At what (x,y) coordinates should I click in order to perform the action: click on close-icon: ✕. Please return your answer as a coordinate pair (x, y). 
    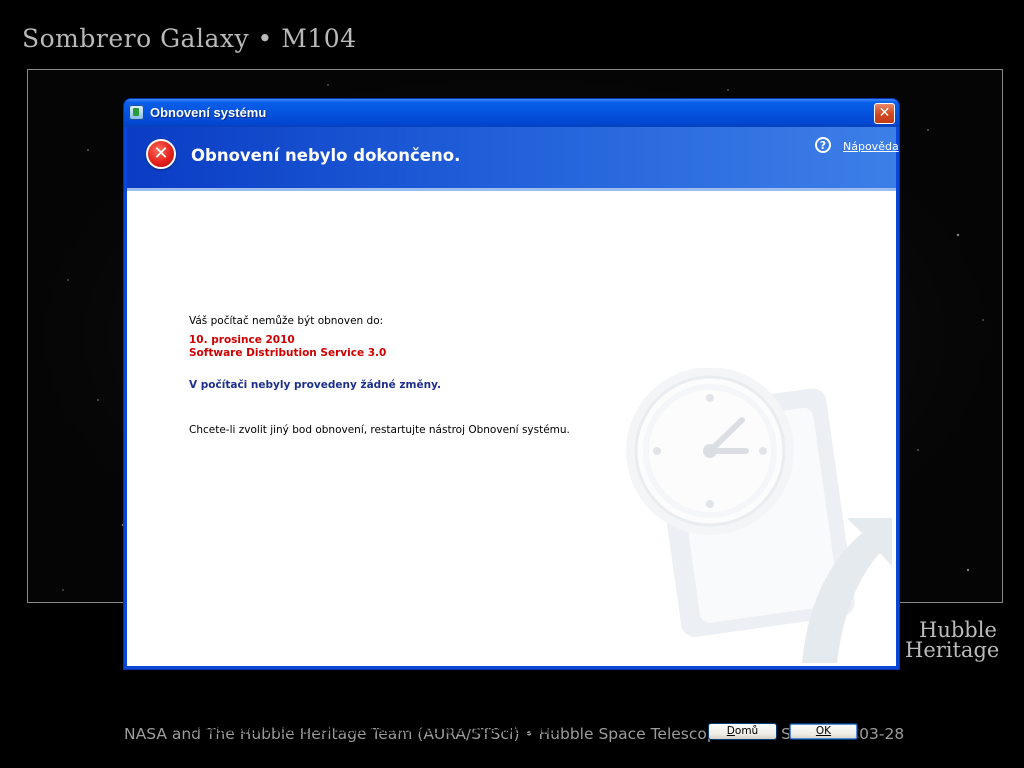
    Looking at the image, I should click on (884, 113).